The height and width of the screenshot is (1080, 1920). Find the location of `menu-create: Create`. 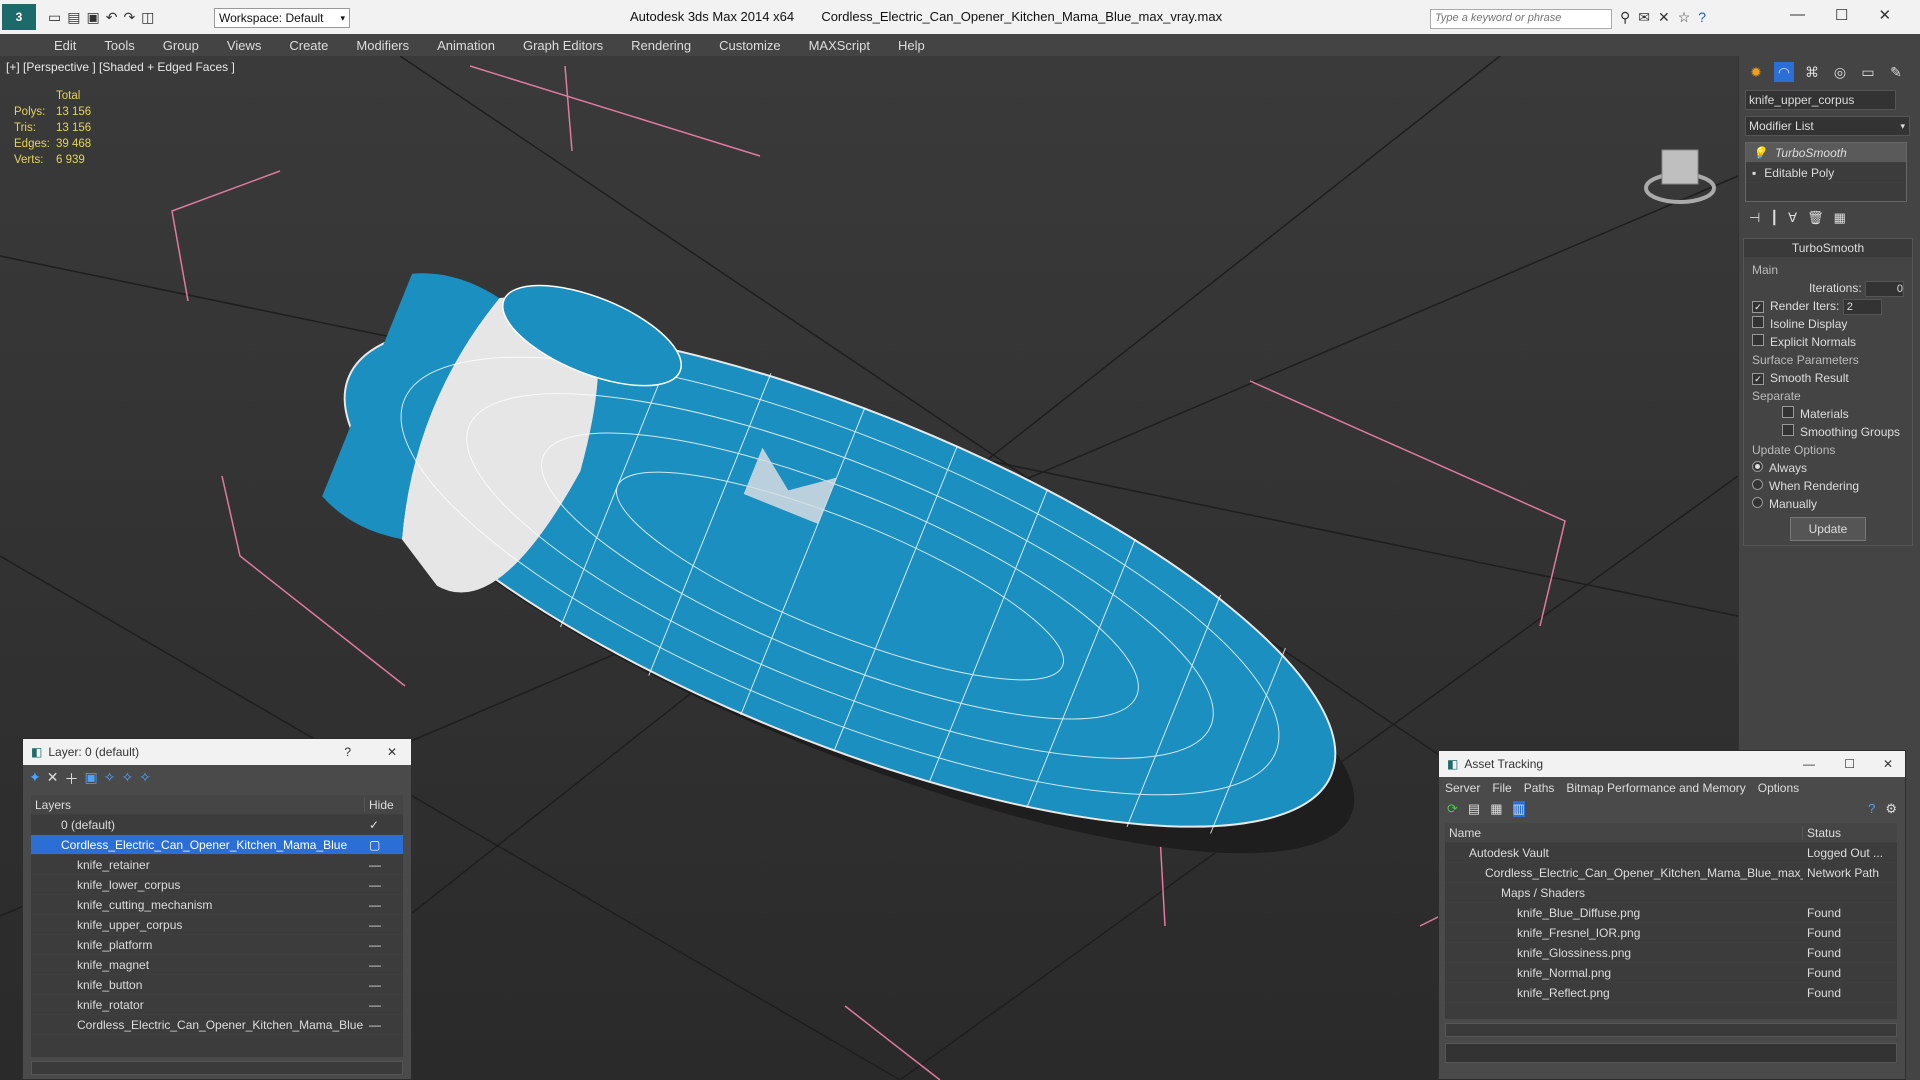

menu-create: Create is located at coordinates (308, 45).